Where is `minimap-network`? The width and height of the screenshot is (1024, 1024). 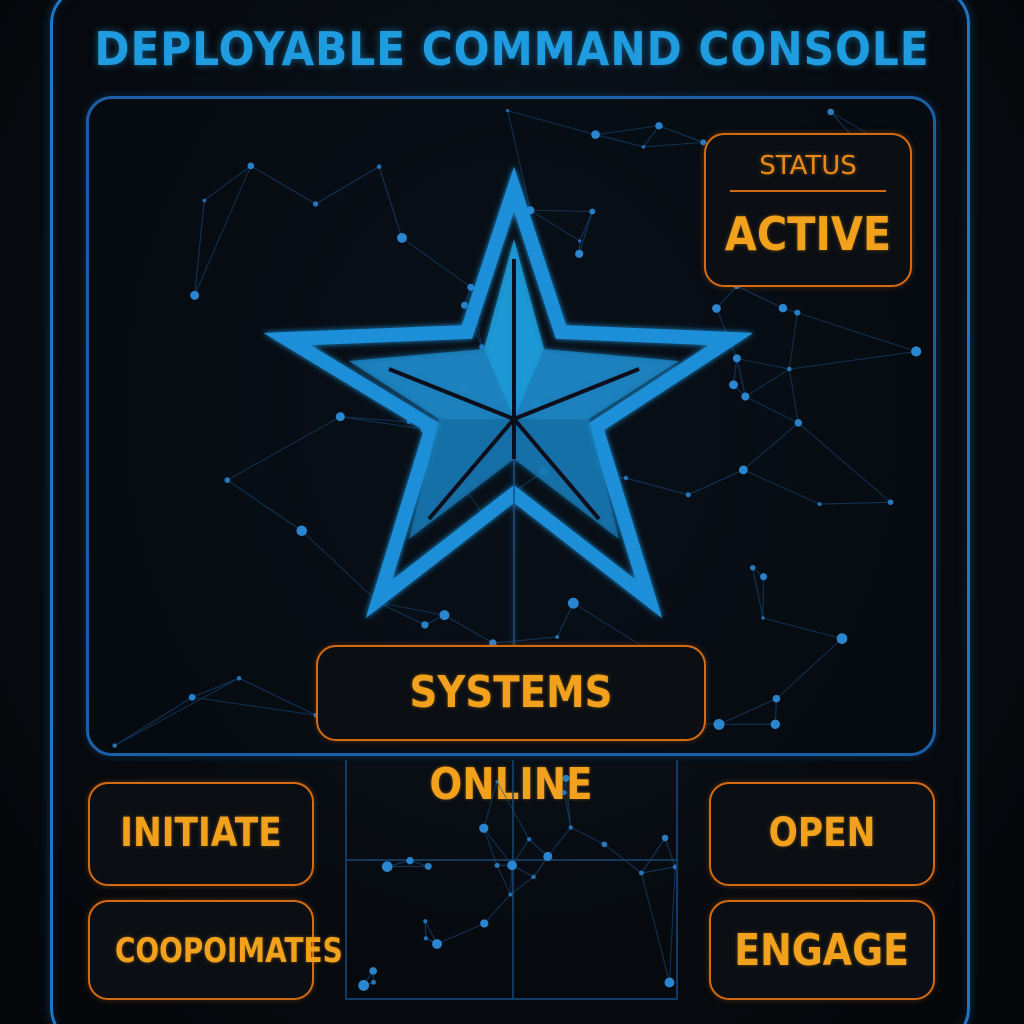
minimap-network is located at coordinates (511, 879).